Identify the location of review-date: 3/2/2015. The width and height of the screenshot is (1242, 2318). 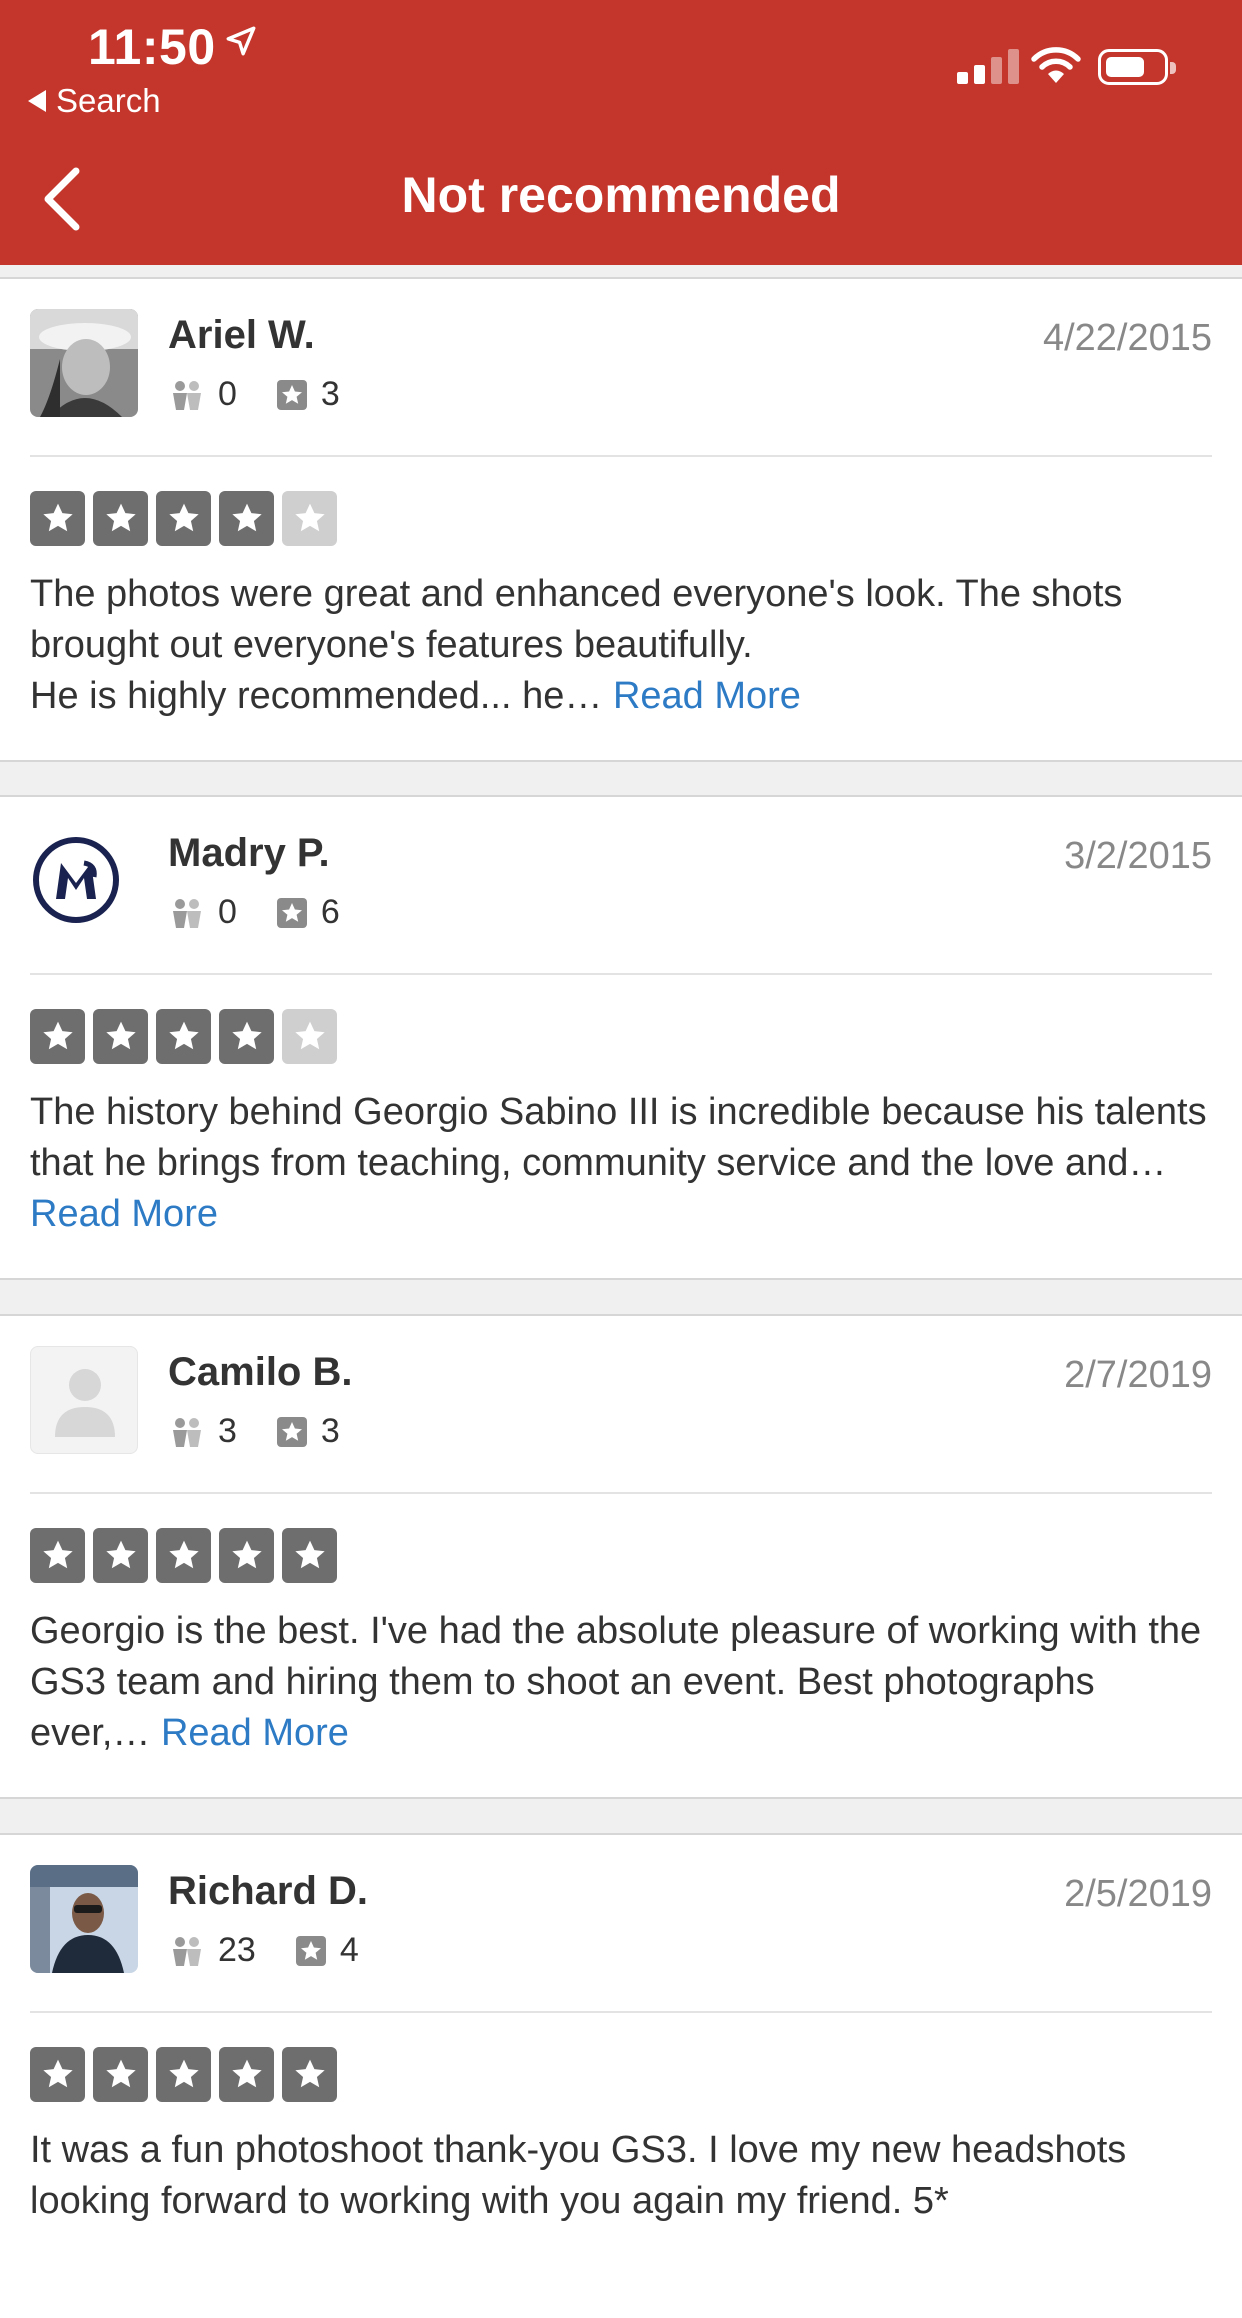
(1138, 856).